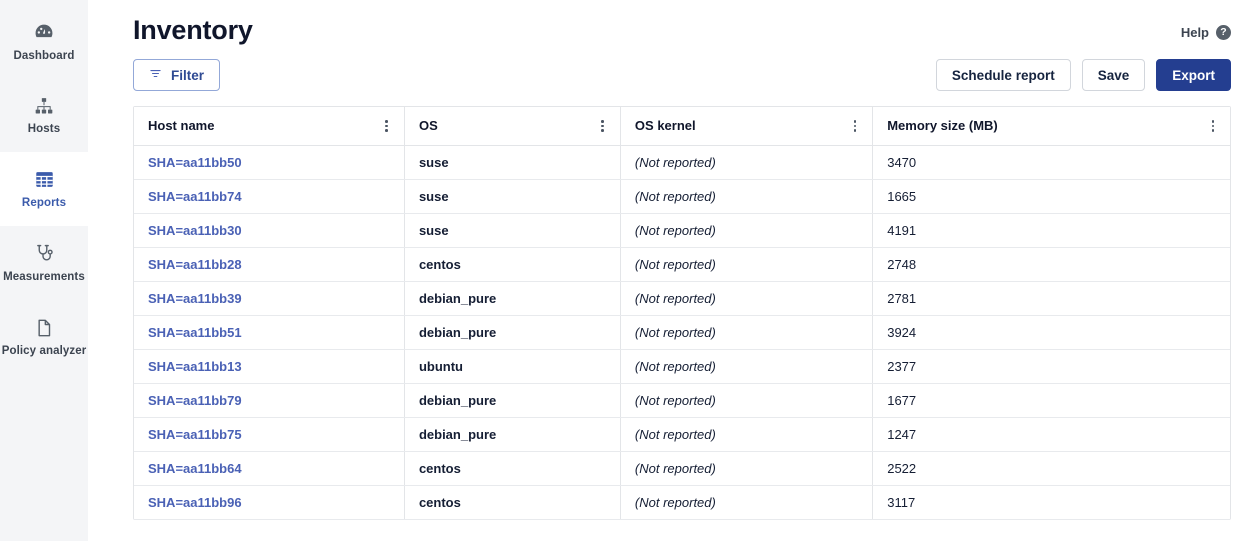 The width and height of the screenshot is (1248, 541). What do you see at coordinates (665, 126) in the screenshot?
I see `column-header-label: OS kernel` at bounding box center [665, 126].